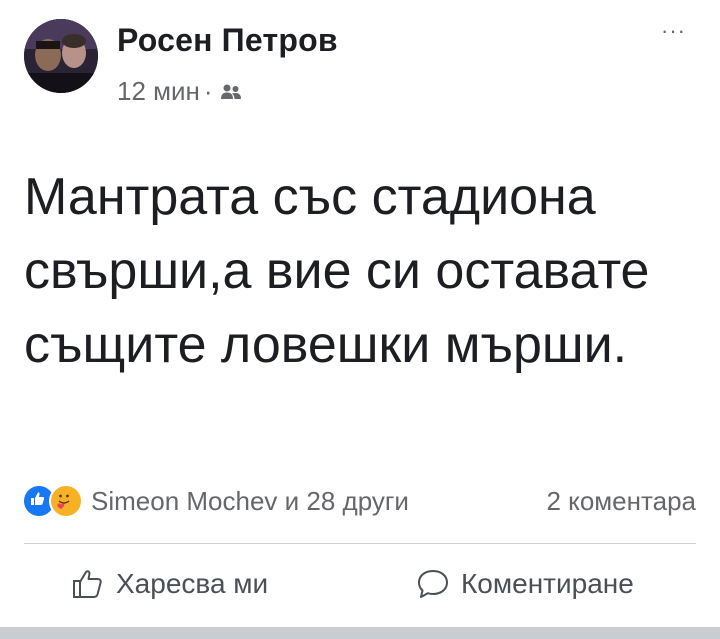  What do you see at coordinates (227, 40) in the screenshot?
I see `author-name: Росен Петров` at bounding box center [227, 40].